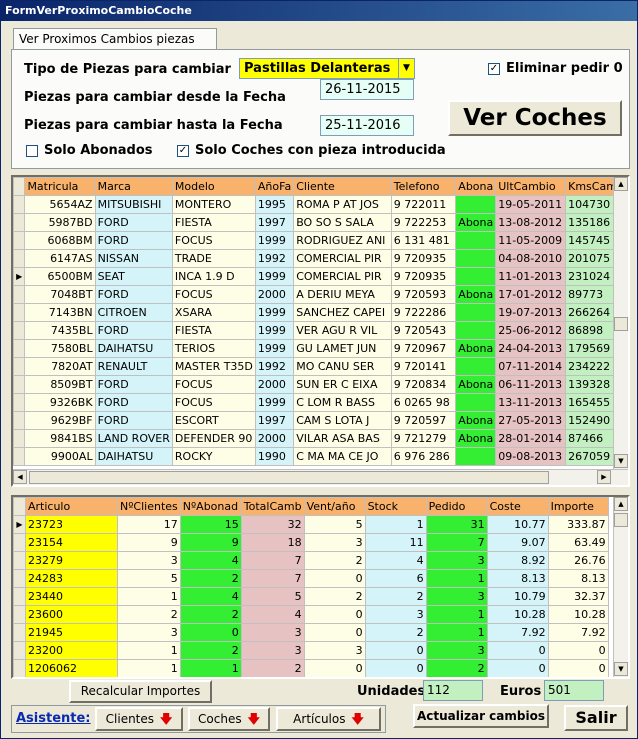 Image resolution: width=638 pixels, height=739 pixels. I want to click on table-cell: 15, so click(210, 524).